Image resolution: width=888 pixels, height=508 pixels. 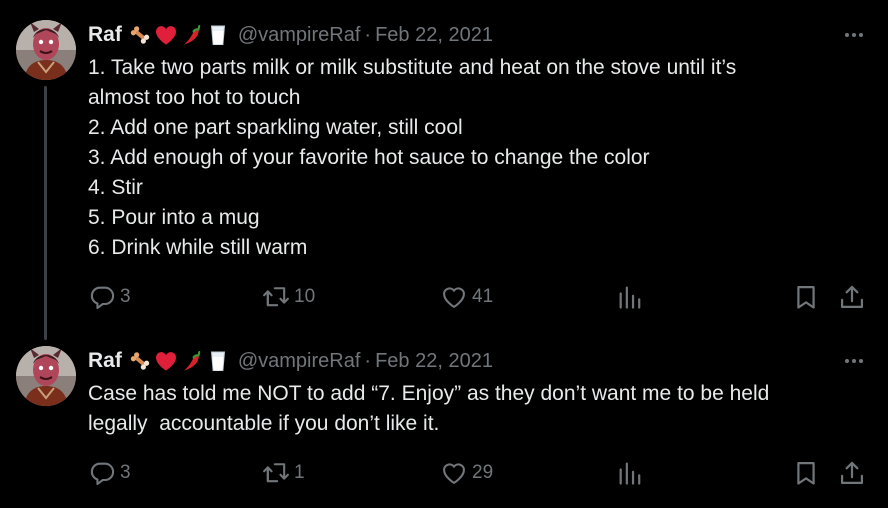 I want to click on tweet-actions: 3 1 29, so click(x=444, y=473).